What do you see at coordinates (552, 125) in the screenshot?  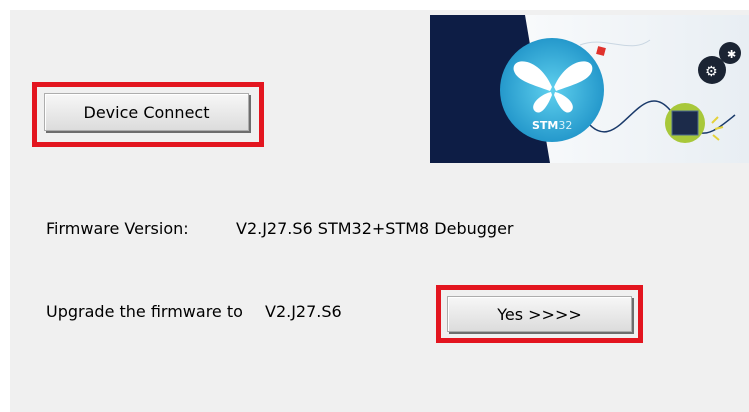 I see `stm32-brand-text: STM32` at bounding box center [552, 125].